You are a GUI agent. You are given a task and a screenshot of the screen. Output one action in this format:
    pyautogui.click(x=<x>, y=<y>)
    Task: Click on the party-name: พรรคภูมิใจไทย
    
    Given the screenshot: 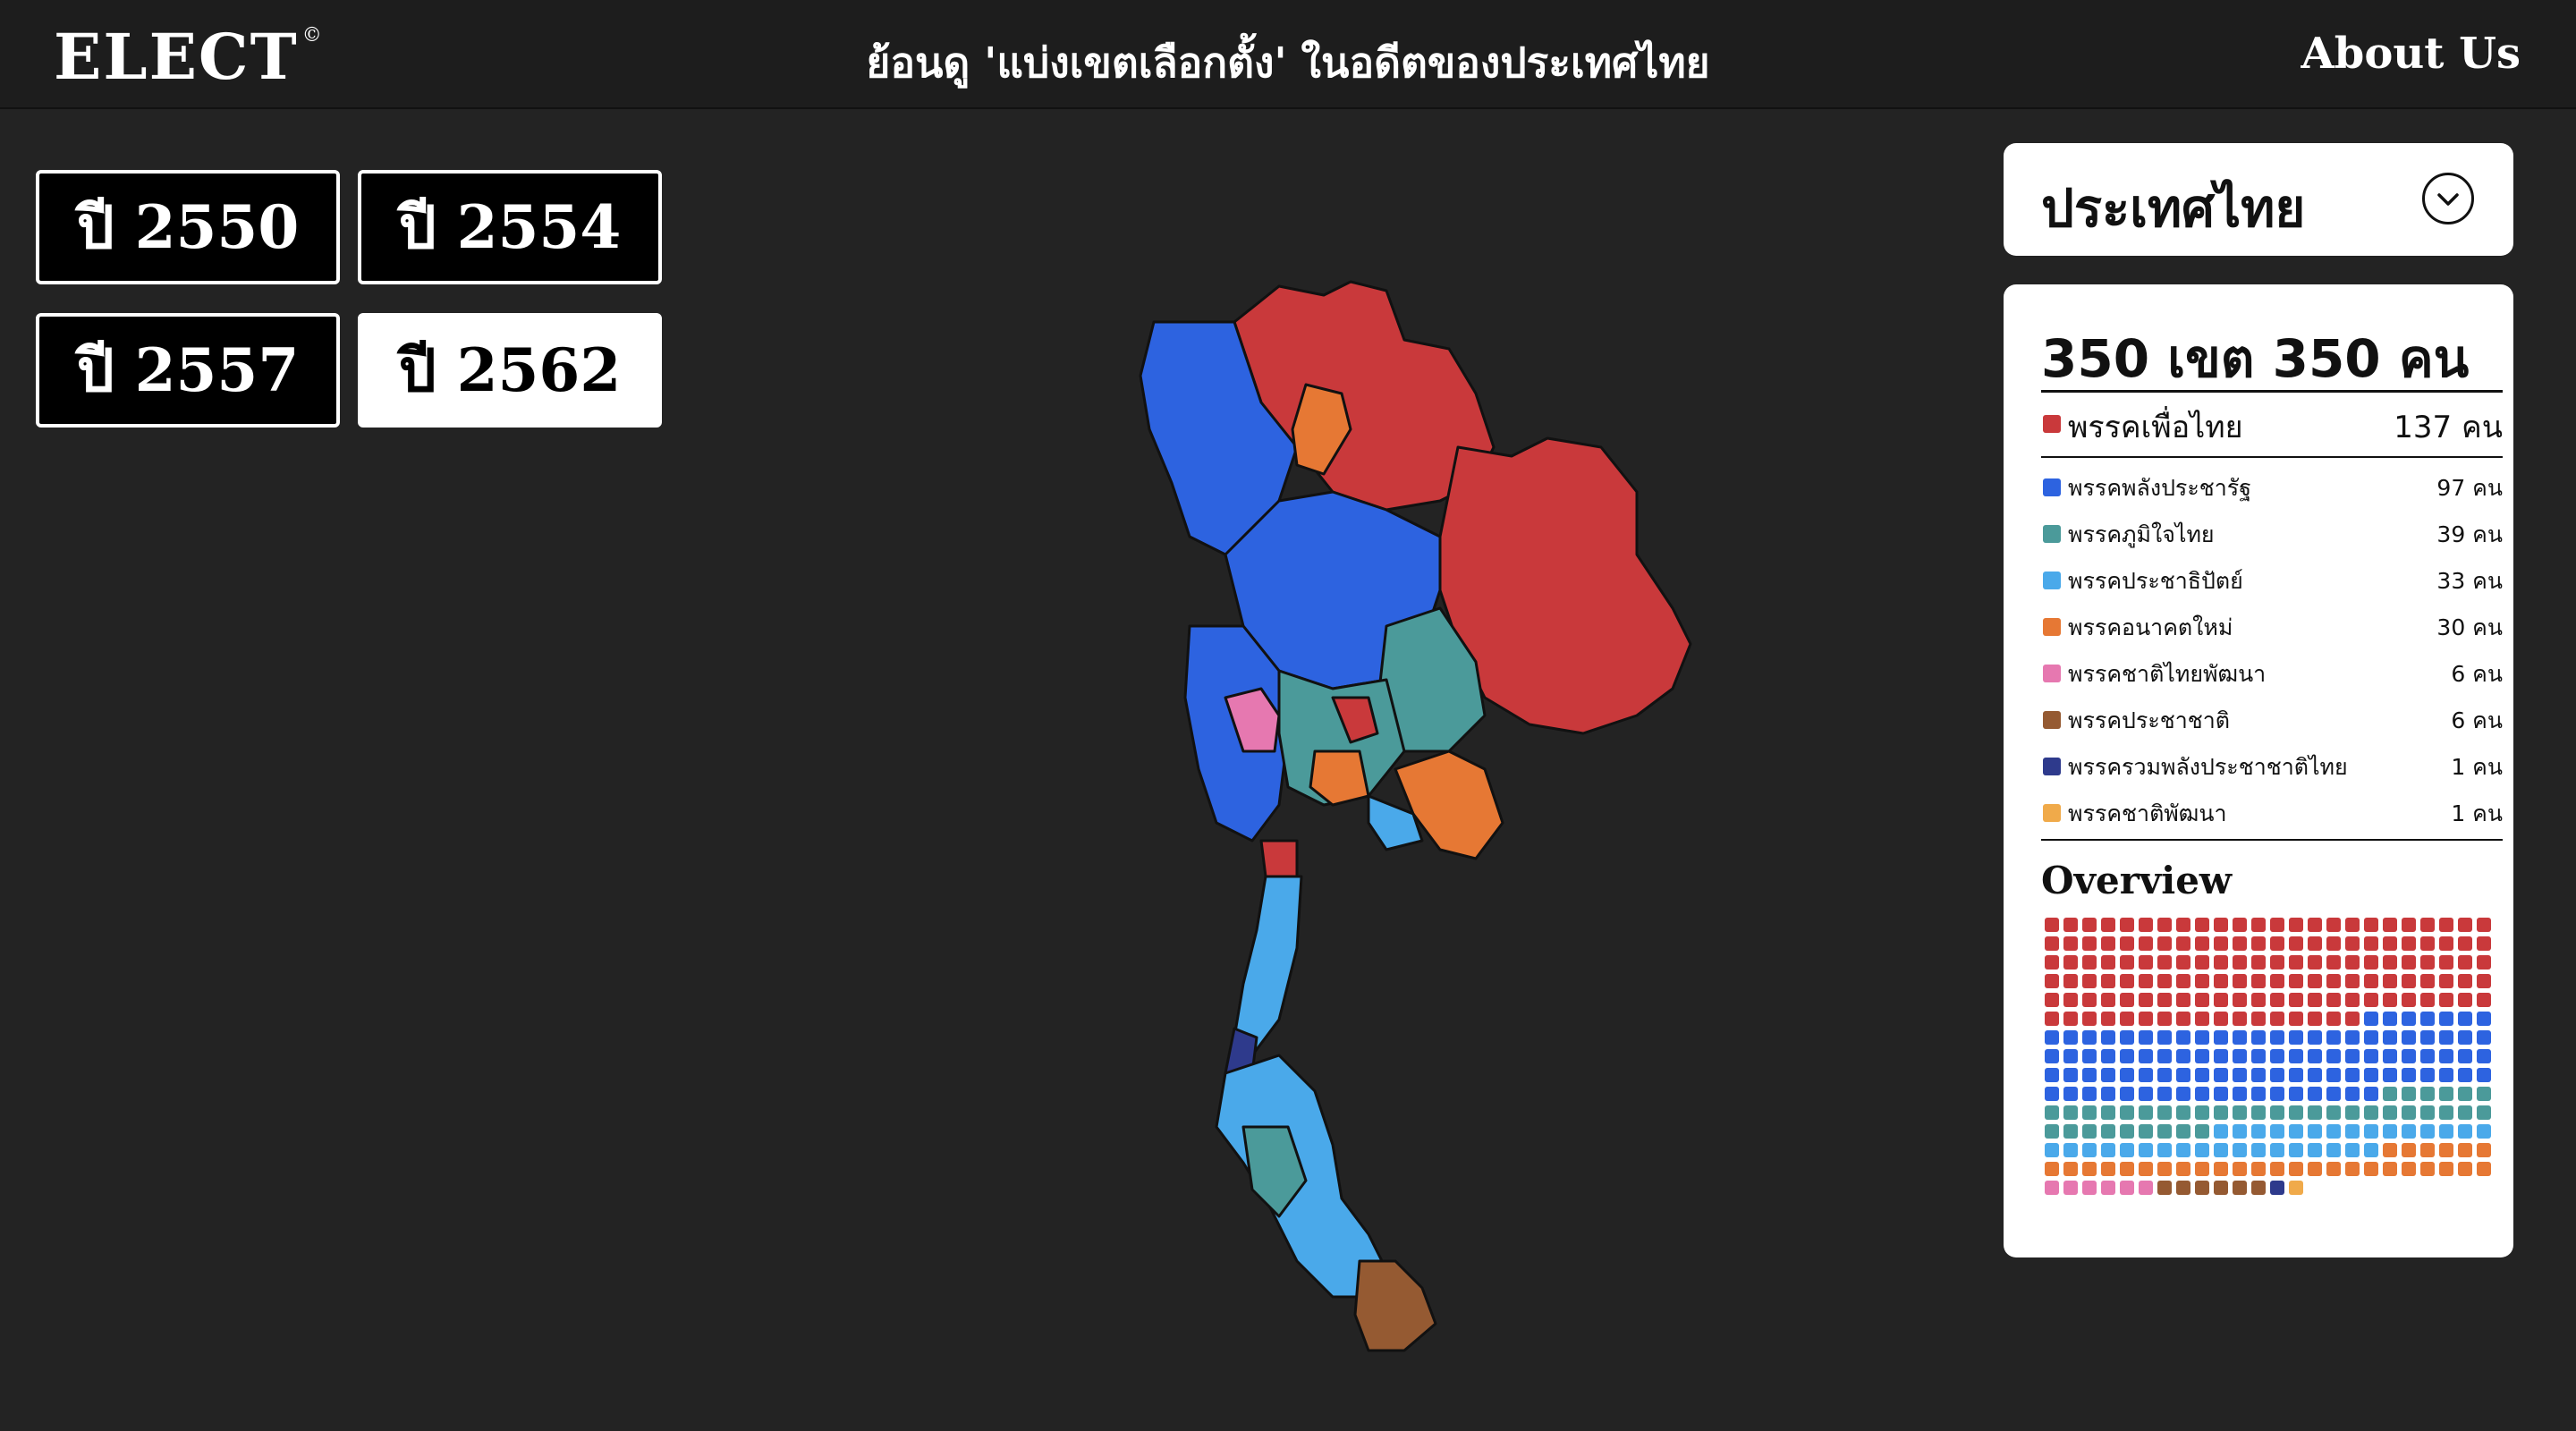 What is the action you would take?
    pyautogui.click(x=2141, y=534)
    